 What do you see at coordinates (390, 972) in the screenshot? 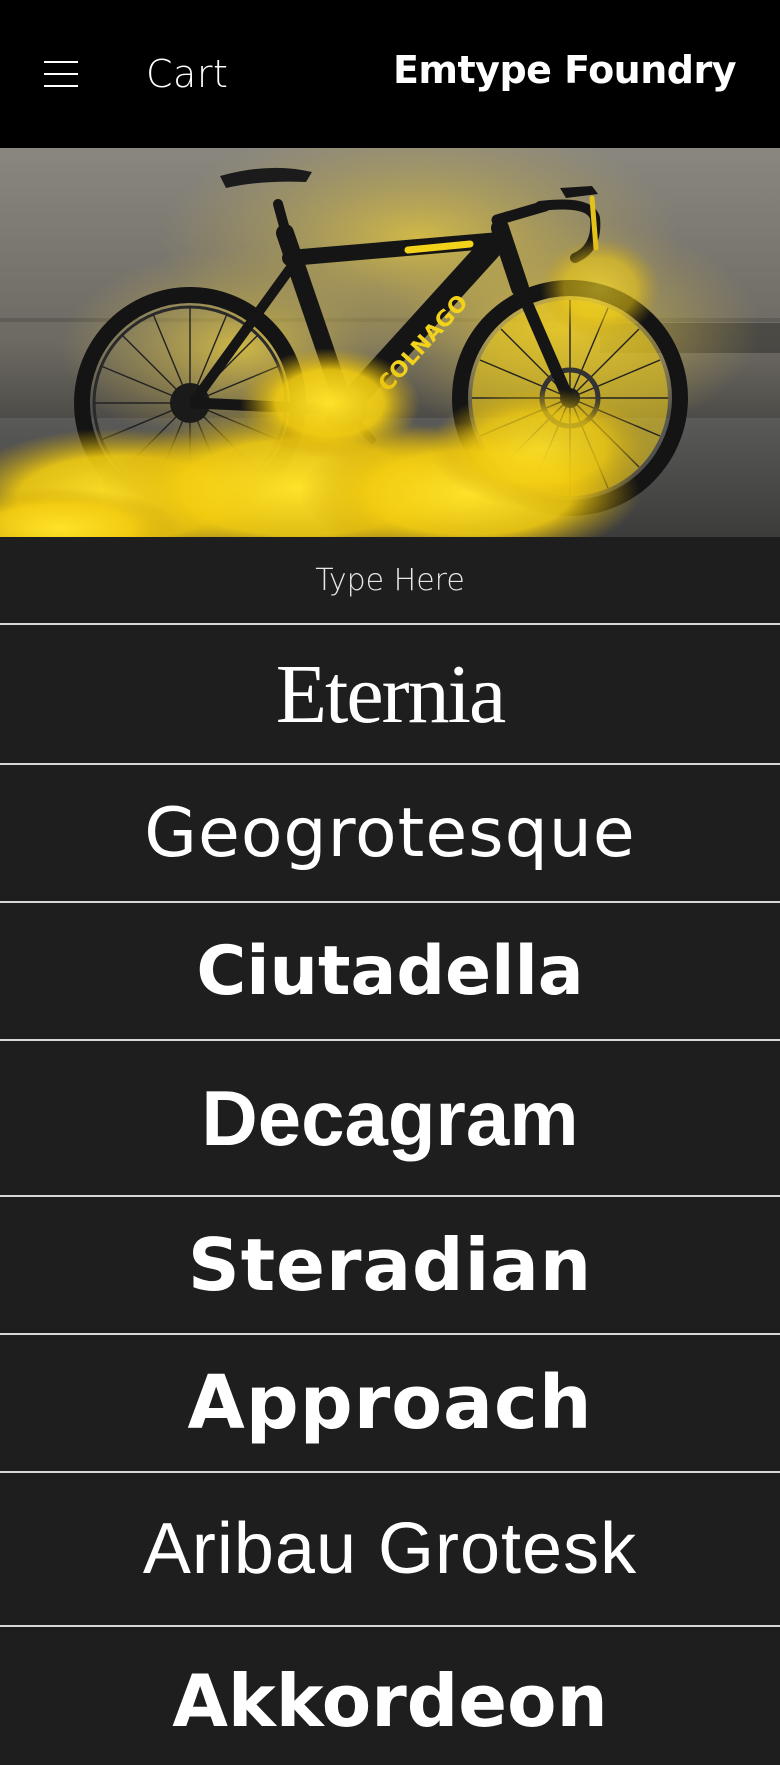
I see `font-item-ciutadella: Ciutadella` at bounding box center [390, 972].